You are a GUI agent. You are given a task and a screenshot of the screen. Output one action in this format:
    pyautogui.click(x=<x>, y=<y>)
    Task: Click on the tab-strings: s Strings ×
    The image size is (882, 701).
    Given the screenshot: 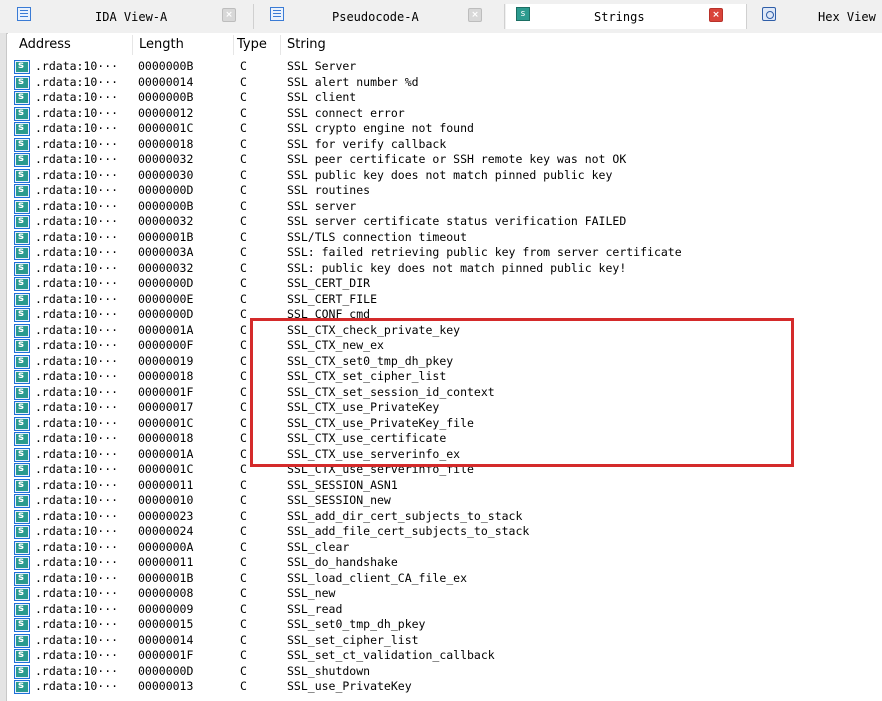 What is the action you would take?
    pyautogui.click(x=626, y=16)
    